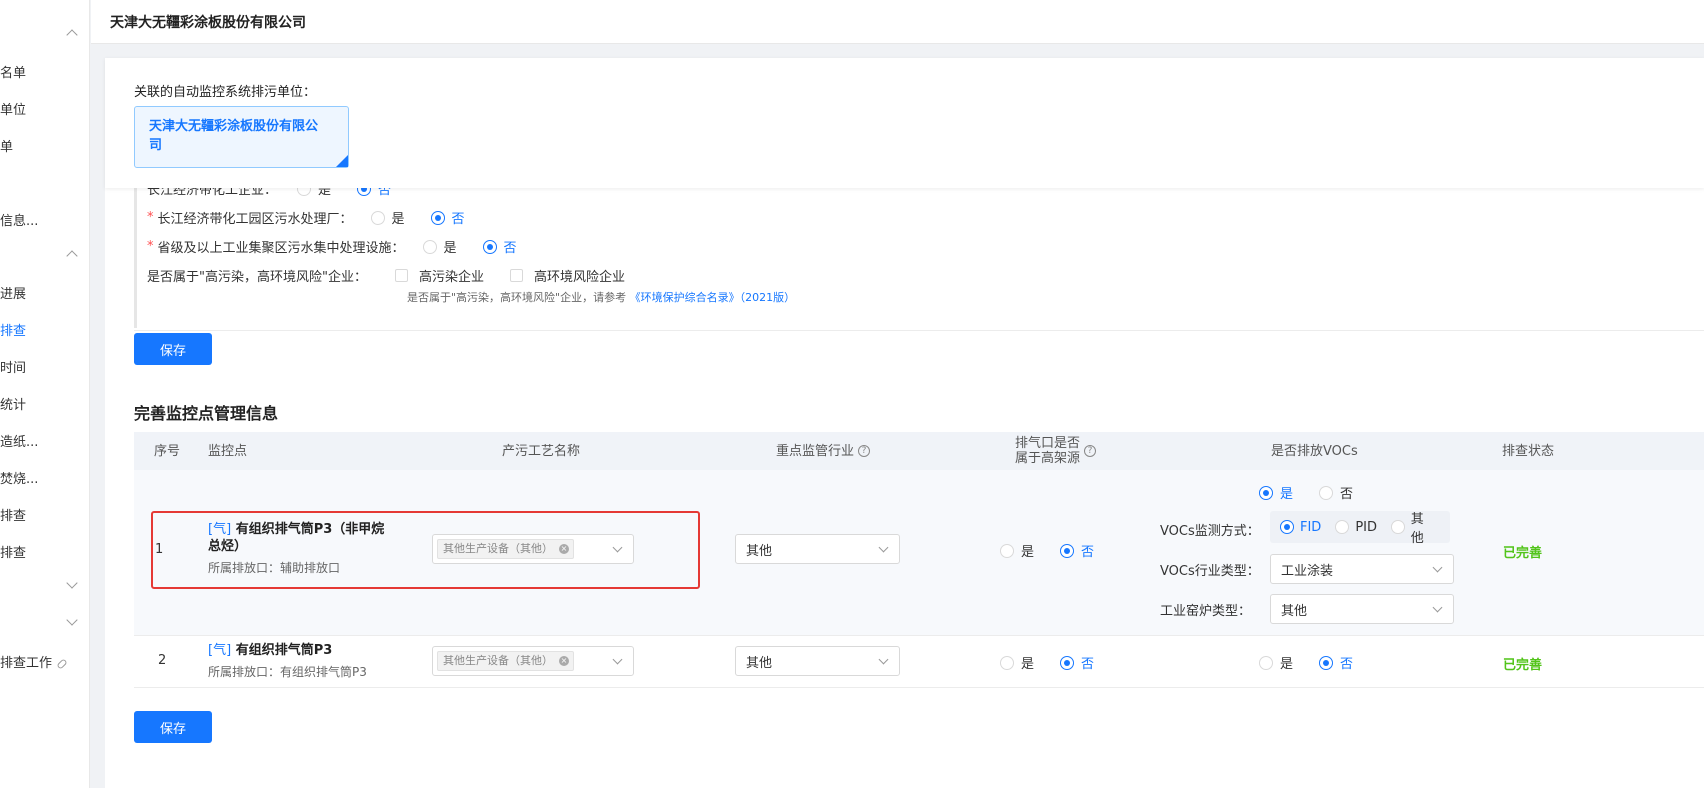 This screenshot has height=788, width=1704. I want to click on radio-label: FID, so click(1311, 527).